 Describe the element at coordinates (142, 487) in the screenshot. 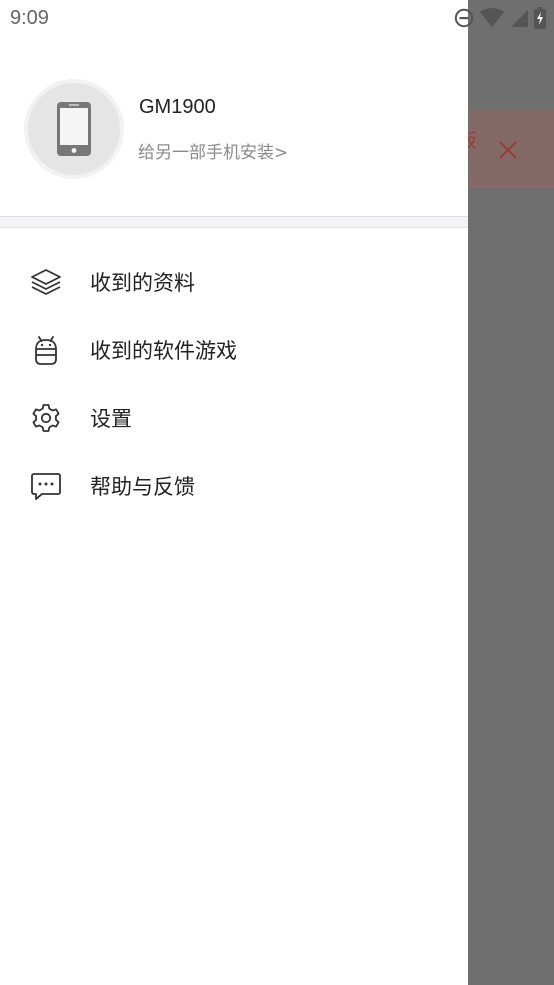

I see `menu-item-label: 帮助与反馈` at that location.